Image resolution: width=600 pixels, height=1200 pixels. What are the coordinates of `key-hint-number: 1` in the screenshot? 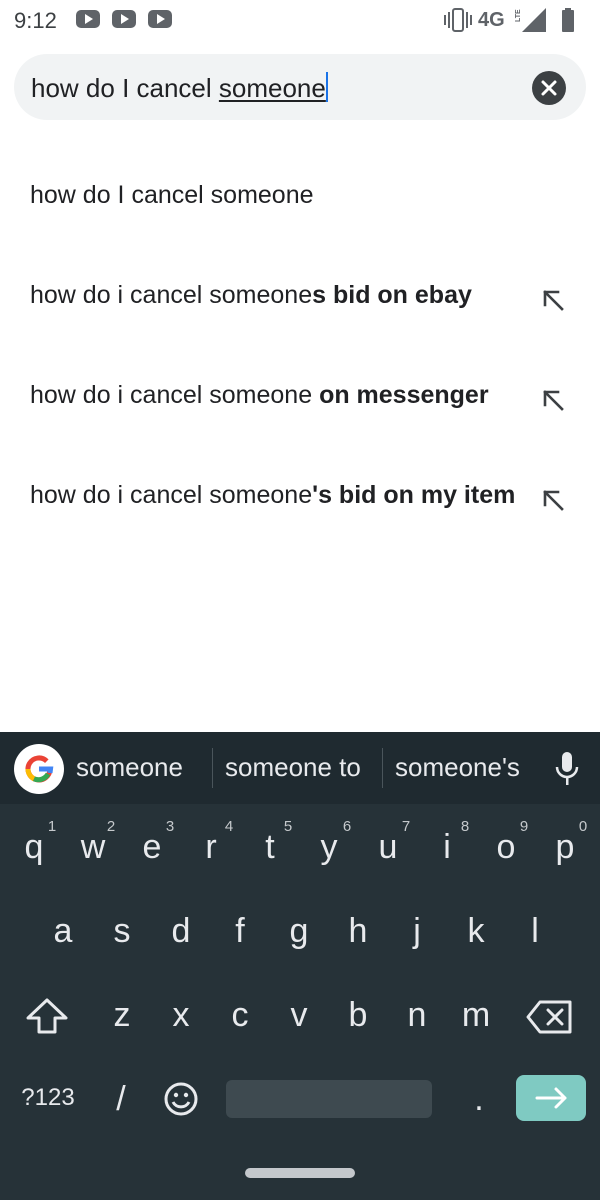 It's located at (52, 826).